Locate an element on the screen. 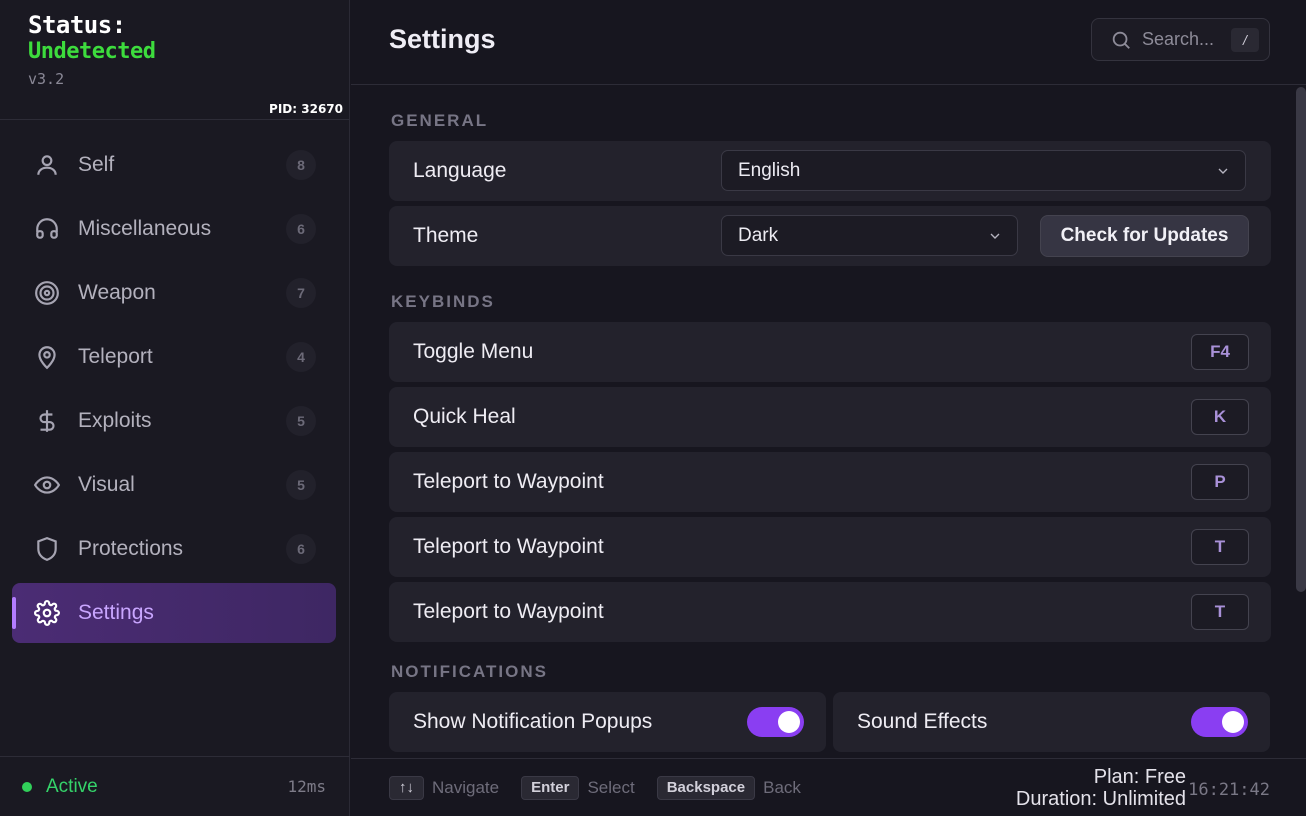 The image size is (1306, 816). location-pin-icon is located at coordinates (47, 357).